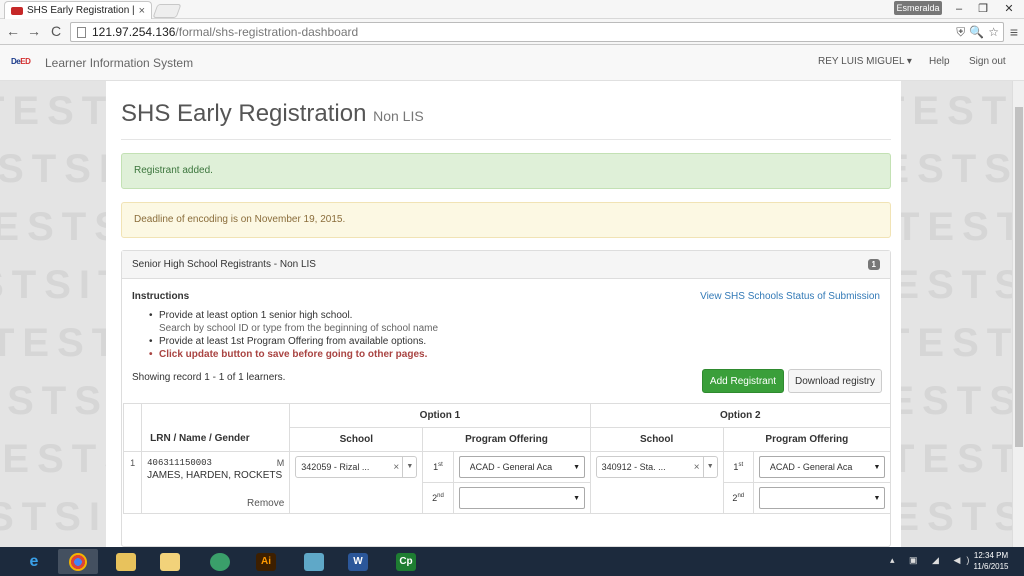 The height and width of the screenshot is (576, 1024). I want to click on atom-icon, so click(220, 561).